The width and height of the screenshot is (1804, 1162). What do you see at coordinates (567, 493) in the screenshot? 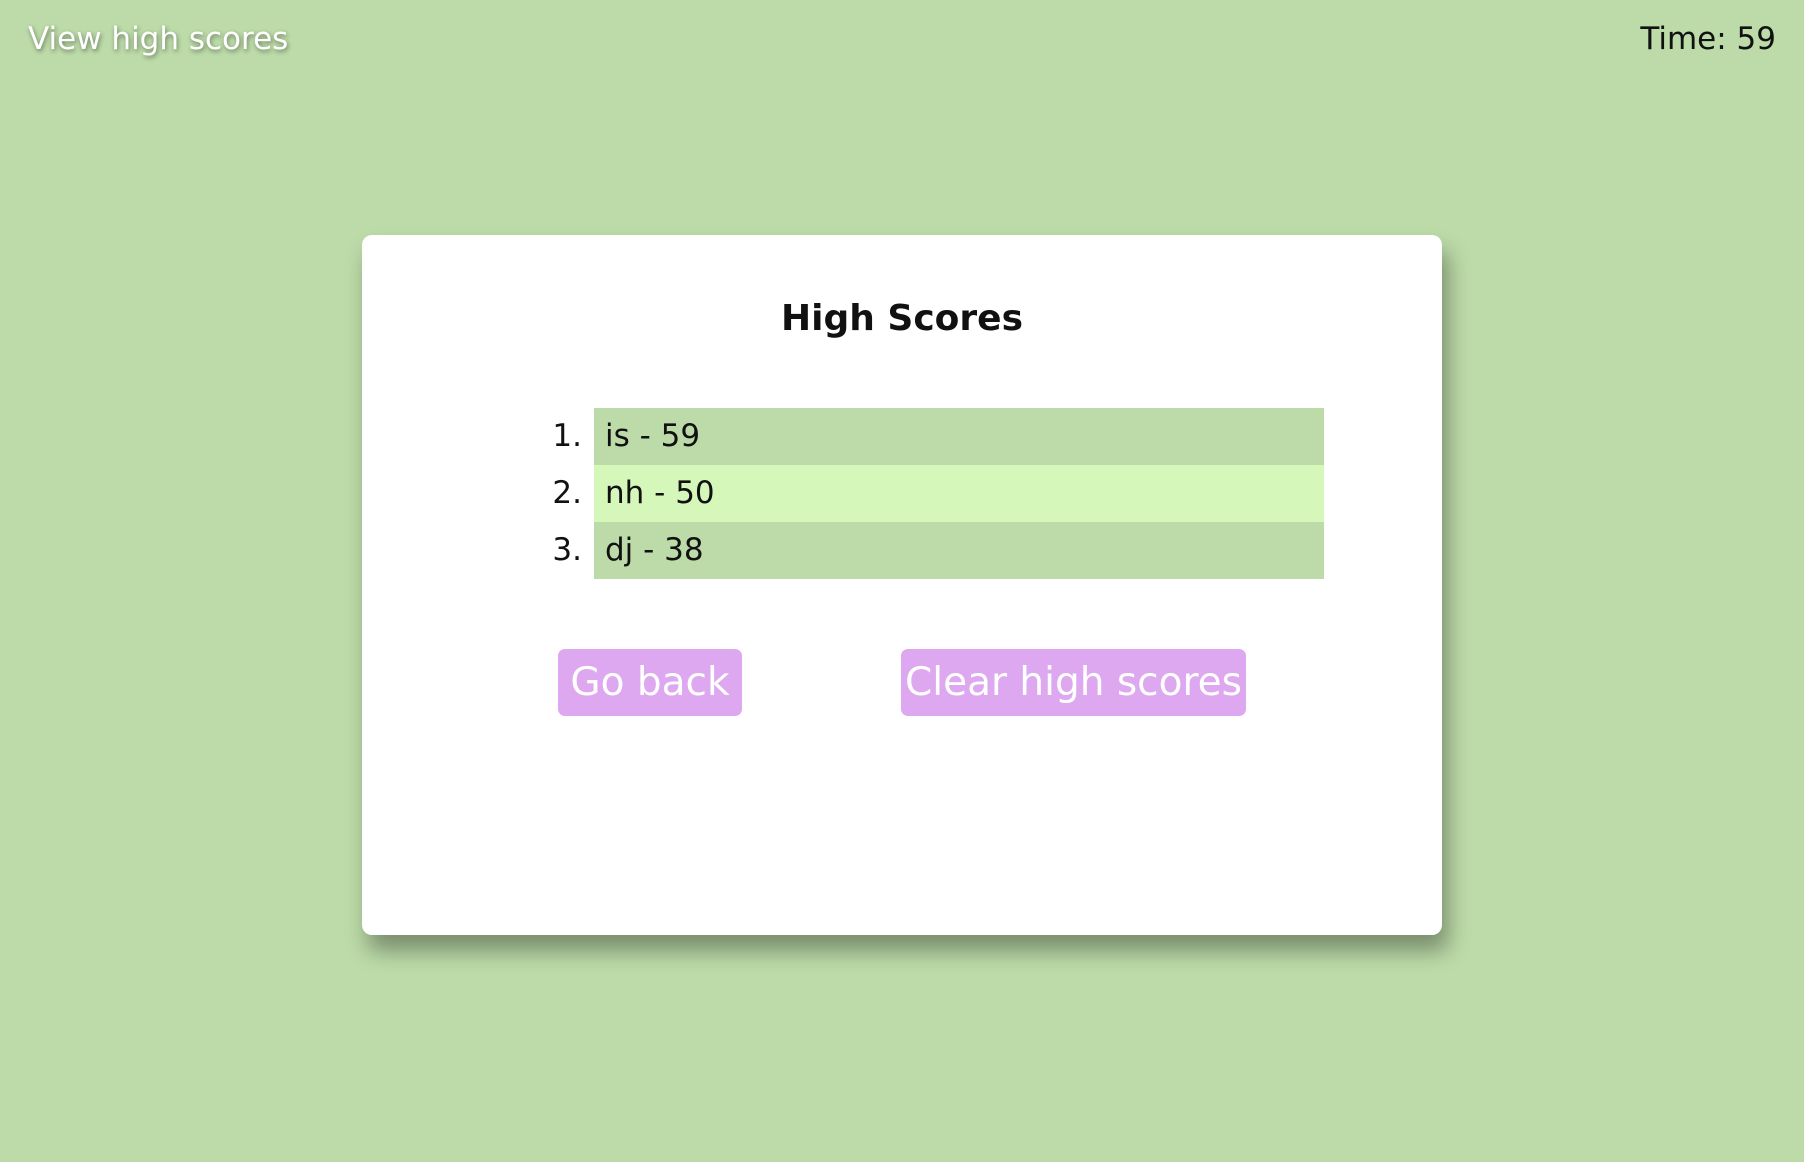
I see `rank-number: 2.` at bounding box center [567, 493].